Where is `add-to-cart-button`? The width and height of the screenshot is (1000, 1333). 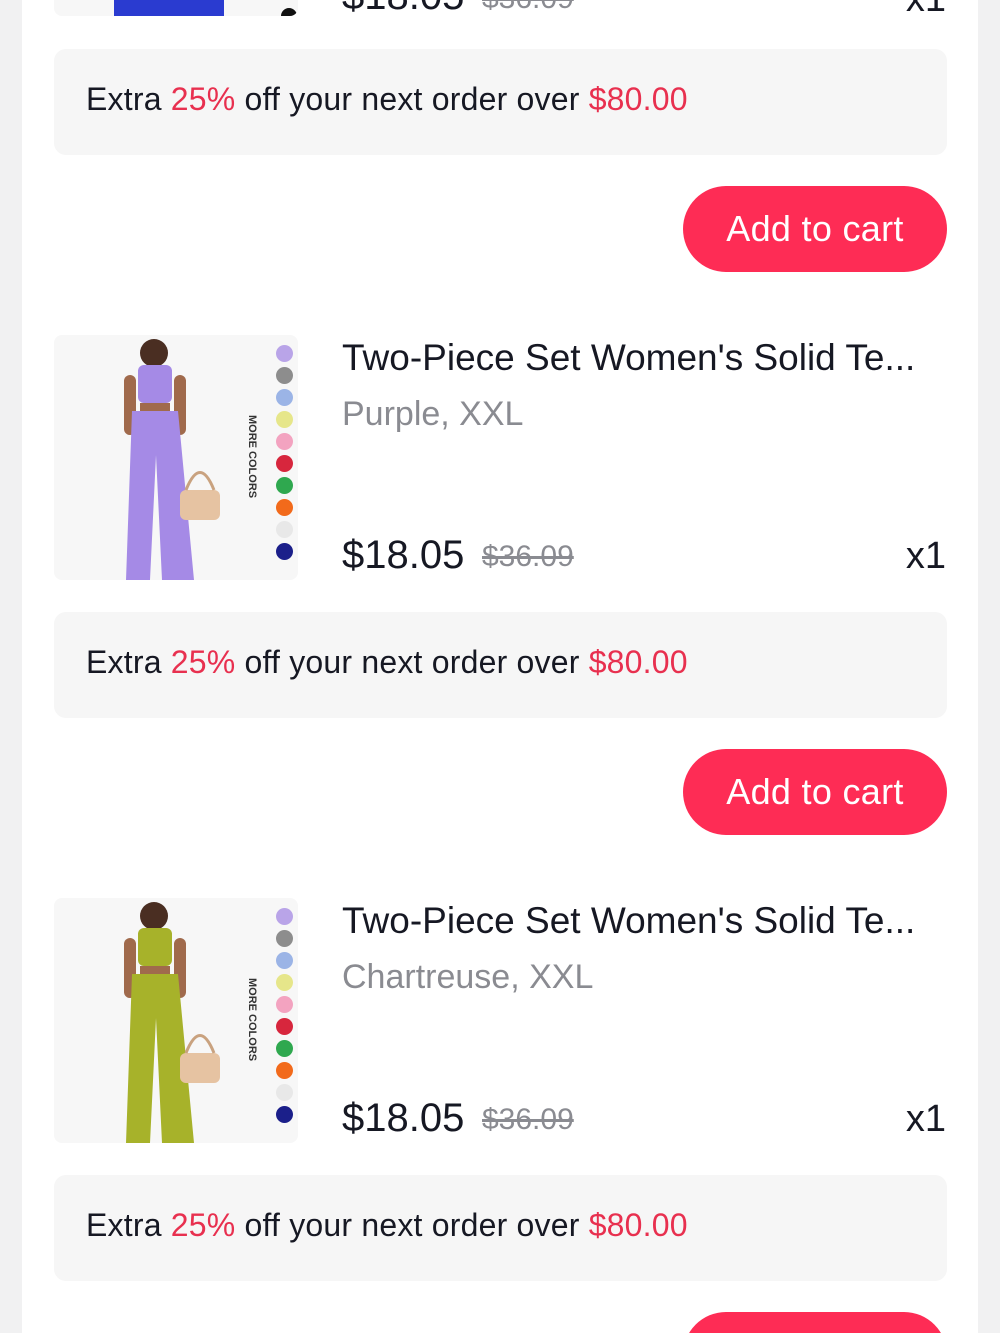 add-to-cart-button is located at coordinates (815, 1322).